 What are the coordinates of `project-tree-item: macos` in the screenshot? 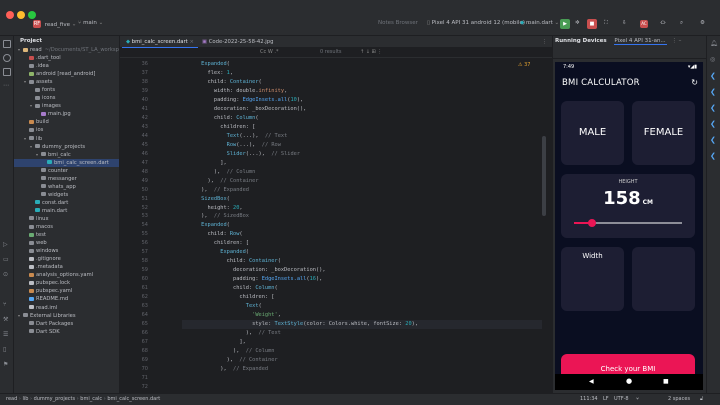 It's located at (66, 227).